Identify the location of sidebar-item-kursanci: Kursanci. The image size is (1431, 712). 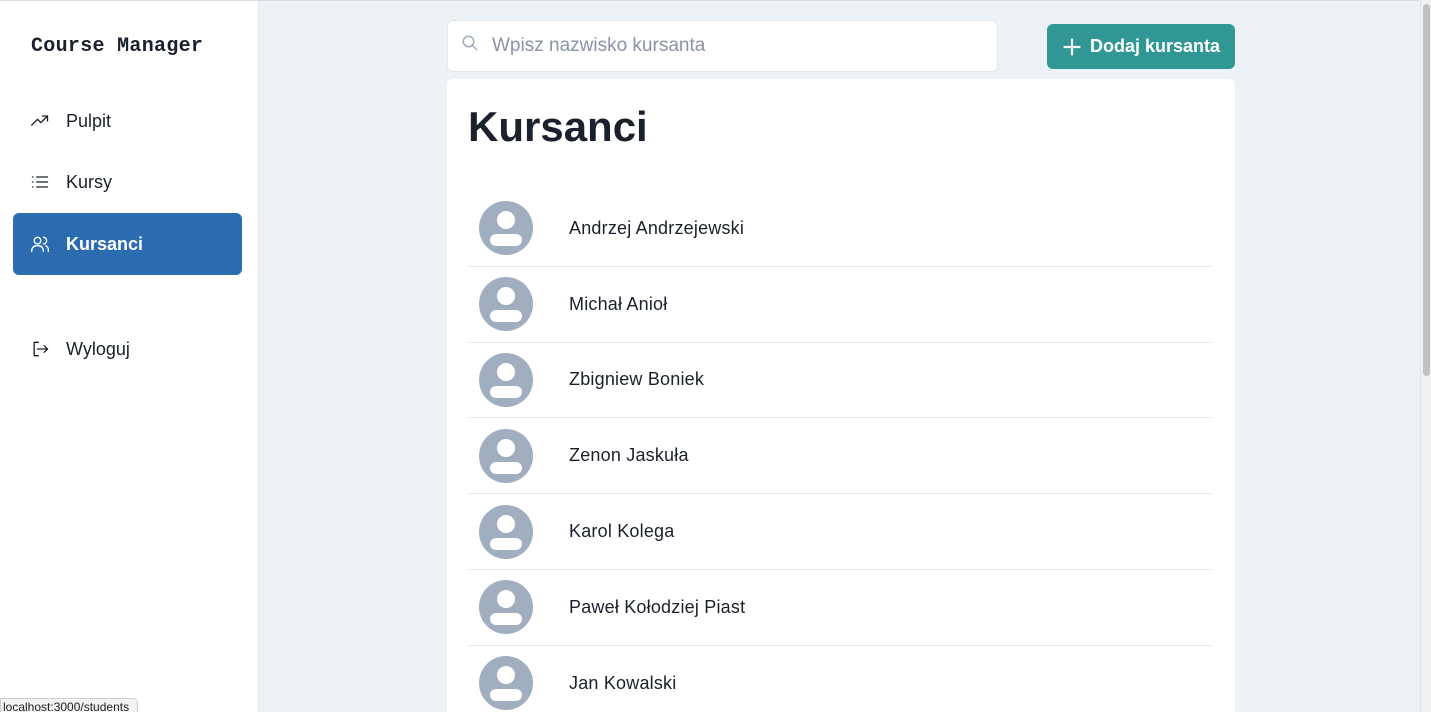
(127, 244).